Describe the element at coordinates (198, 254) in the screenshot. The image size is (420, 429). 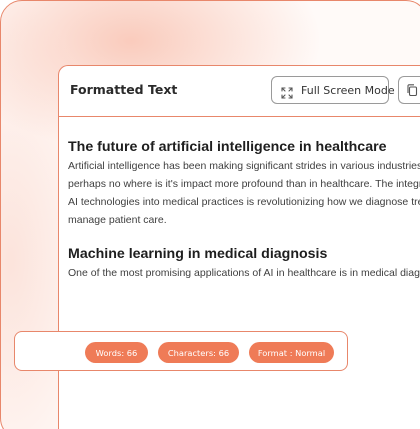
I see `section-heading: Machine learning in medical diagnosis` at that location.